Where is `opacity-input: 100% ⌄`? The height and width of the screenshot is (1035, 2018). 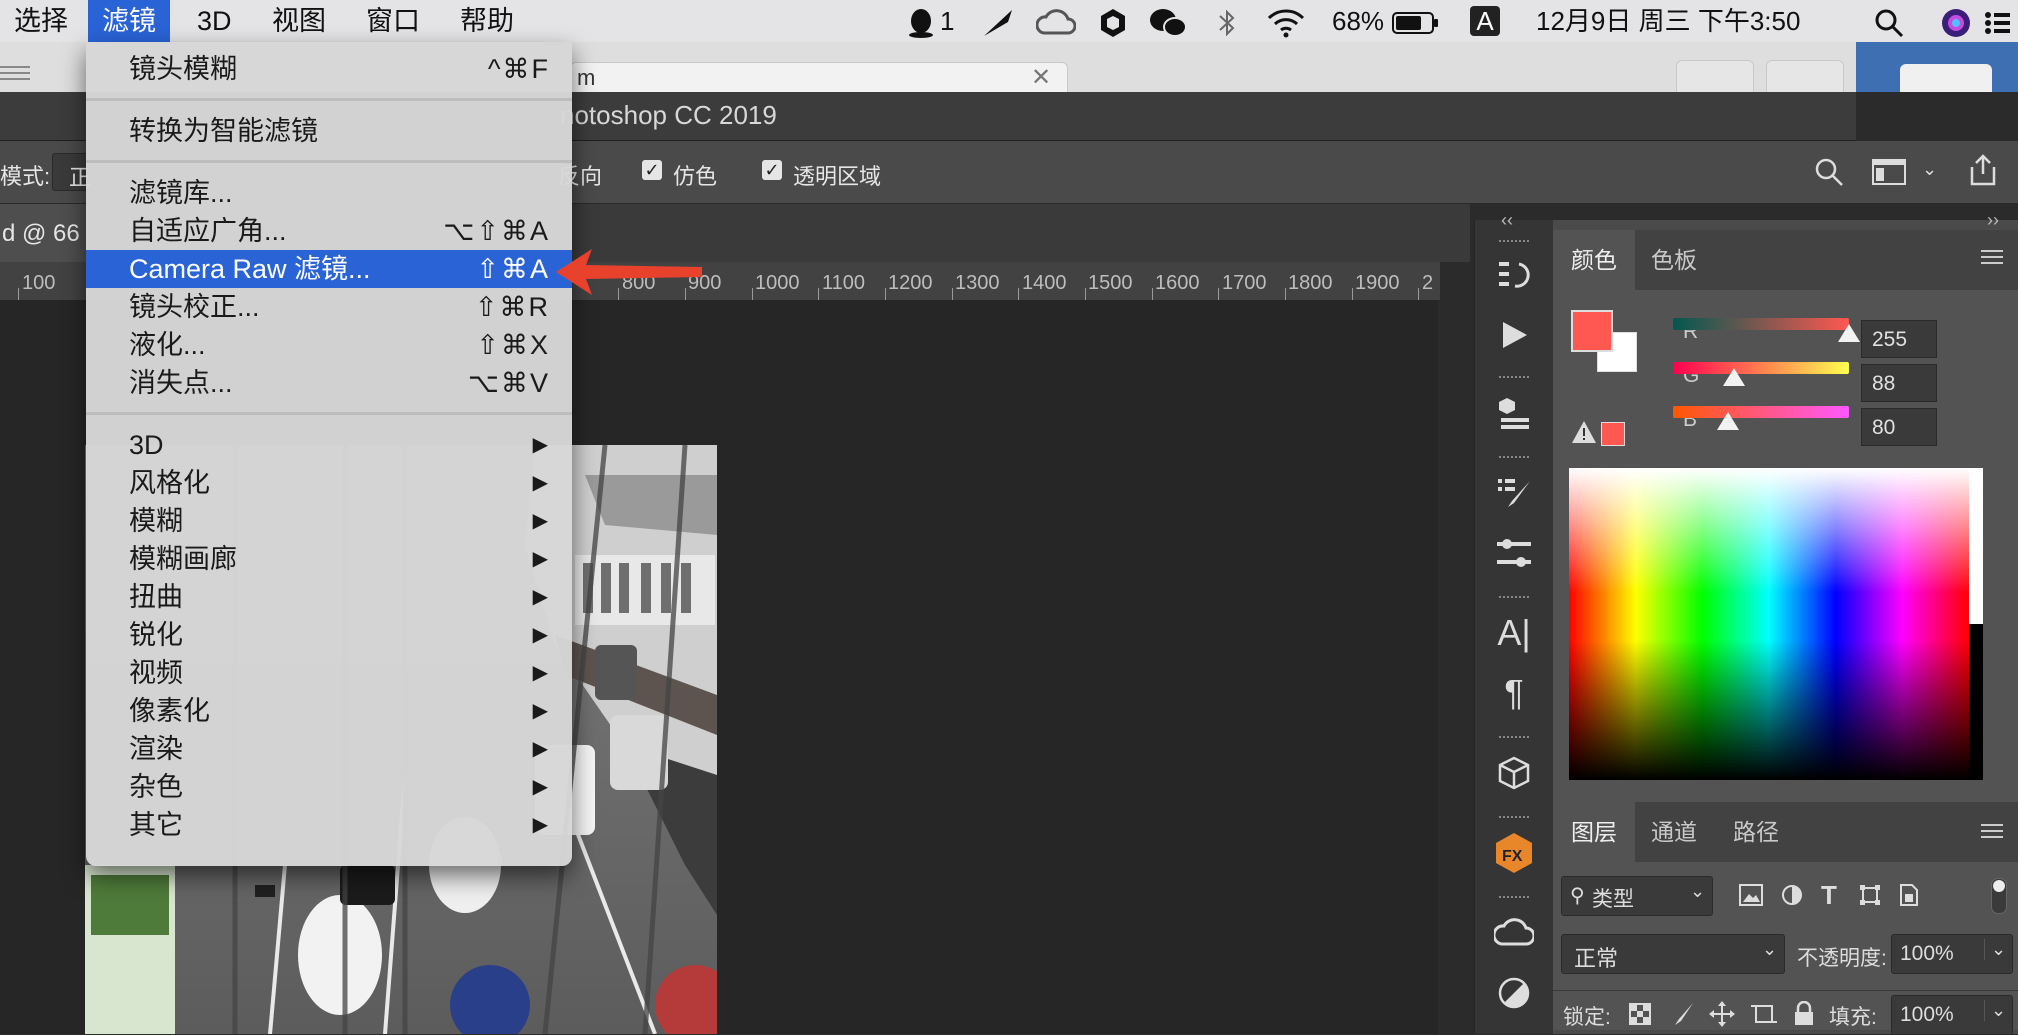 opacity-input: 100% ⌄ is located at coordinates (1952, 954).